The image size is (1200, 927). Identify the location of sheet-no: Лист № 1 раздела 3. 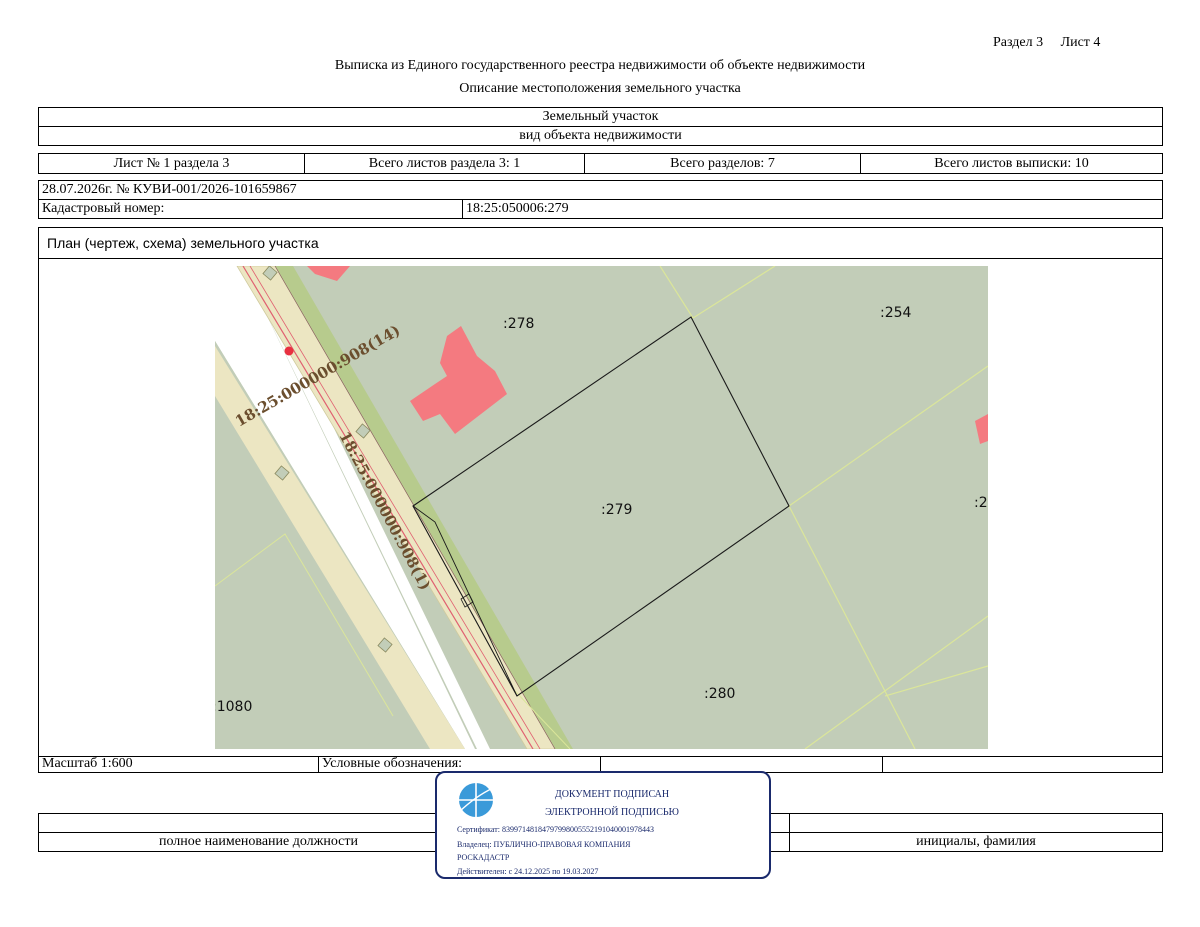
(172, 163).